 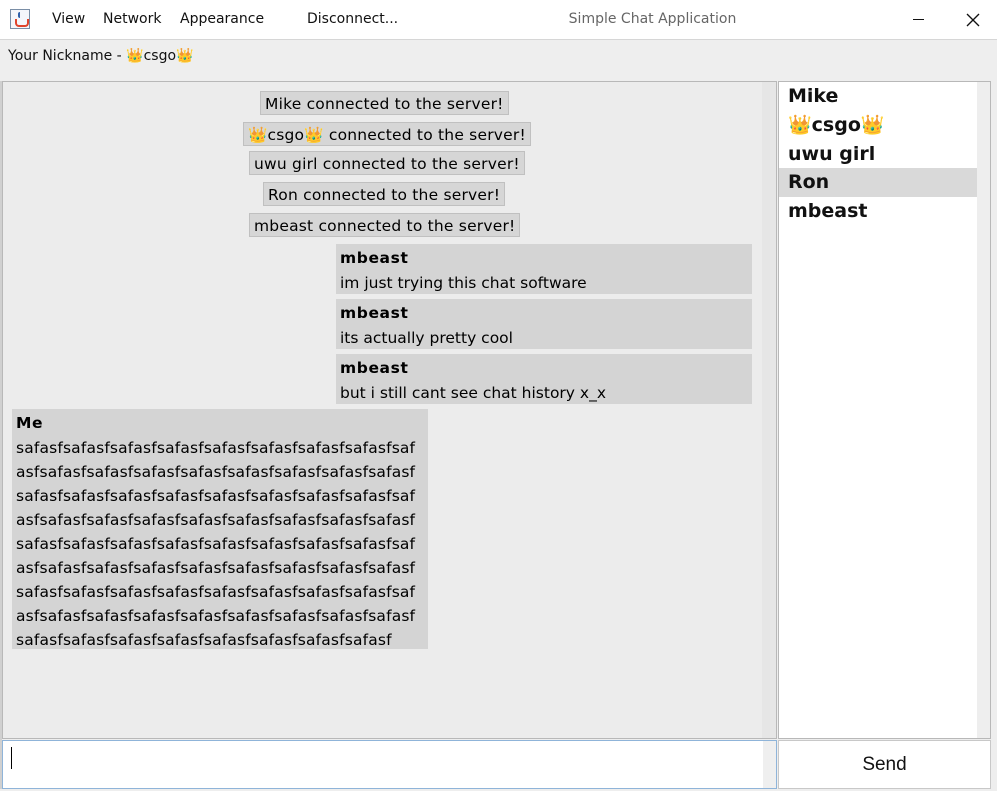 I want to click on chat-scrollbar, so click(x=769, y=410).